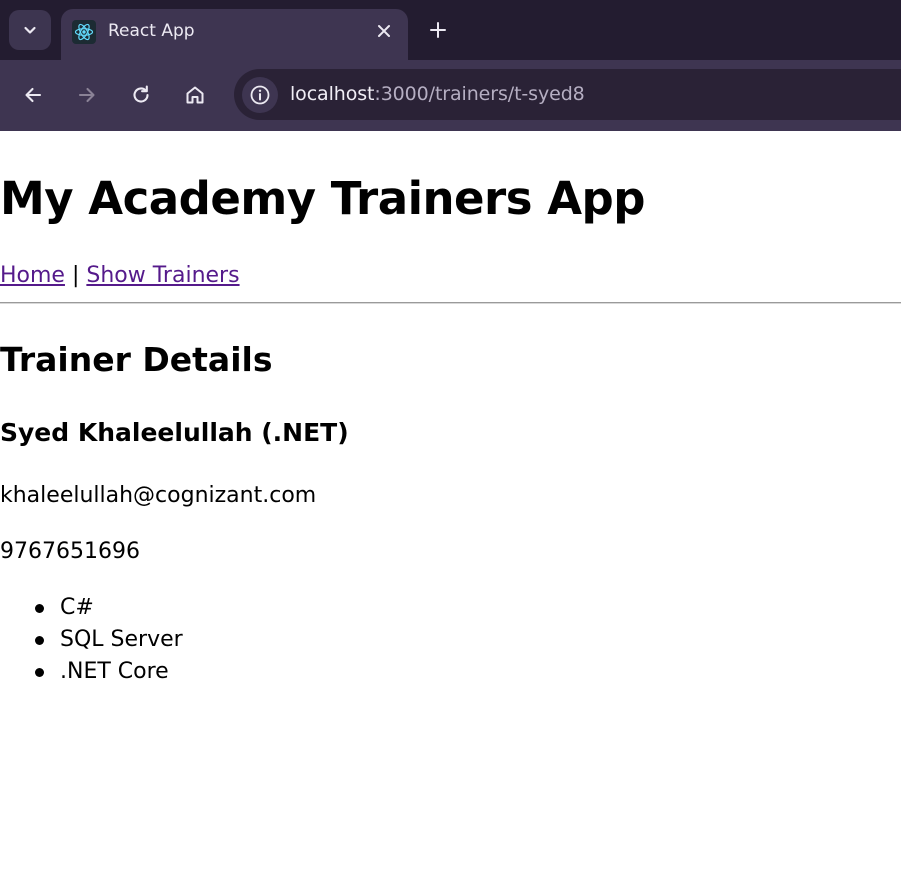 The width and height of the screenshot is (901, 895). Describe the element at coordinates (70, 551) in the screenshot. I see `trainer-phone: 9767651696` at that location.